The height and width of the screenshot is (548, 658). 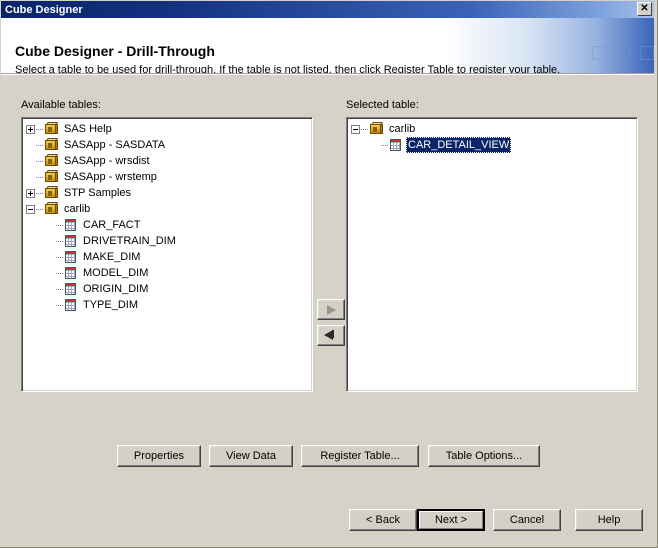 What do you see at coordinates (111, 305) in the screenshot?
I see `tree-node-label: TYPE_DIM` at bounding box center [111, 305].